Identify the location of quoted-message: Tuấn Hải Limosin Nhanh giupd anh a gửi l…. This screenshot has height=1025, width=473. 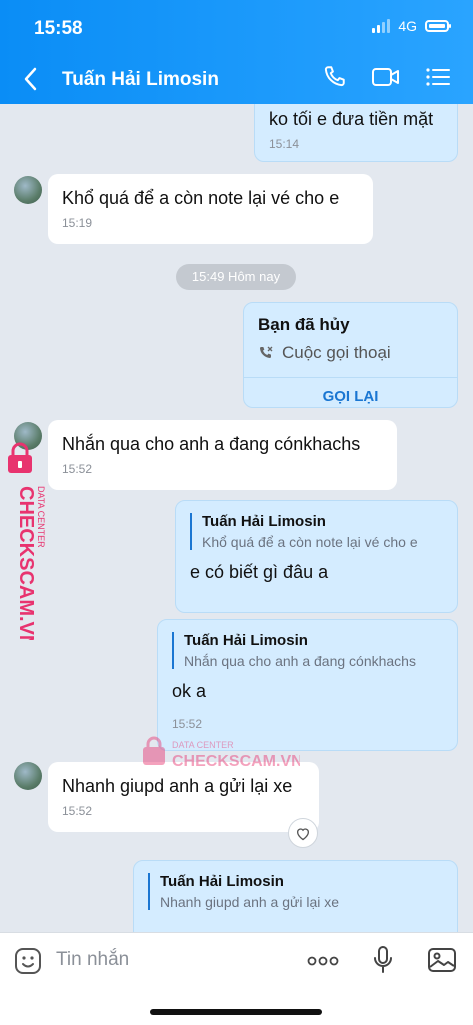
(295, 891).